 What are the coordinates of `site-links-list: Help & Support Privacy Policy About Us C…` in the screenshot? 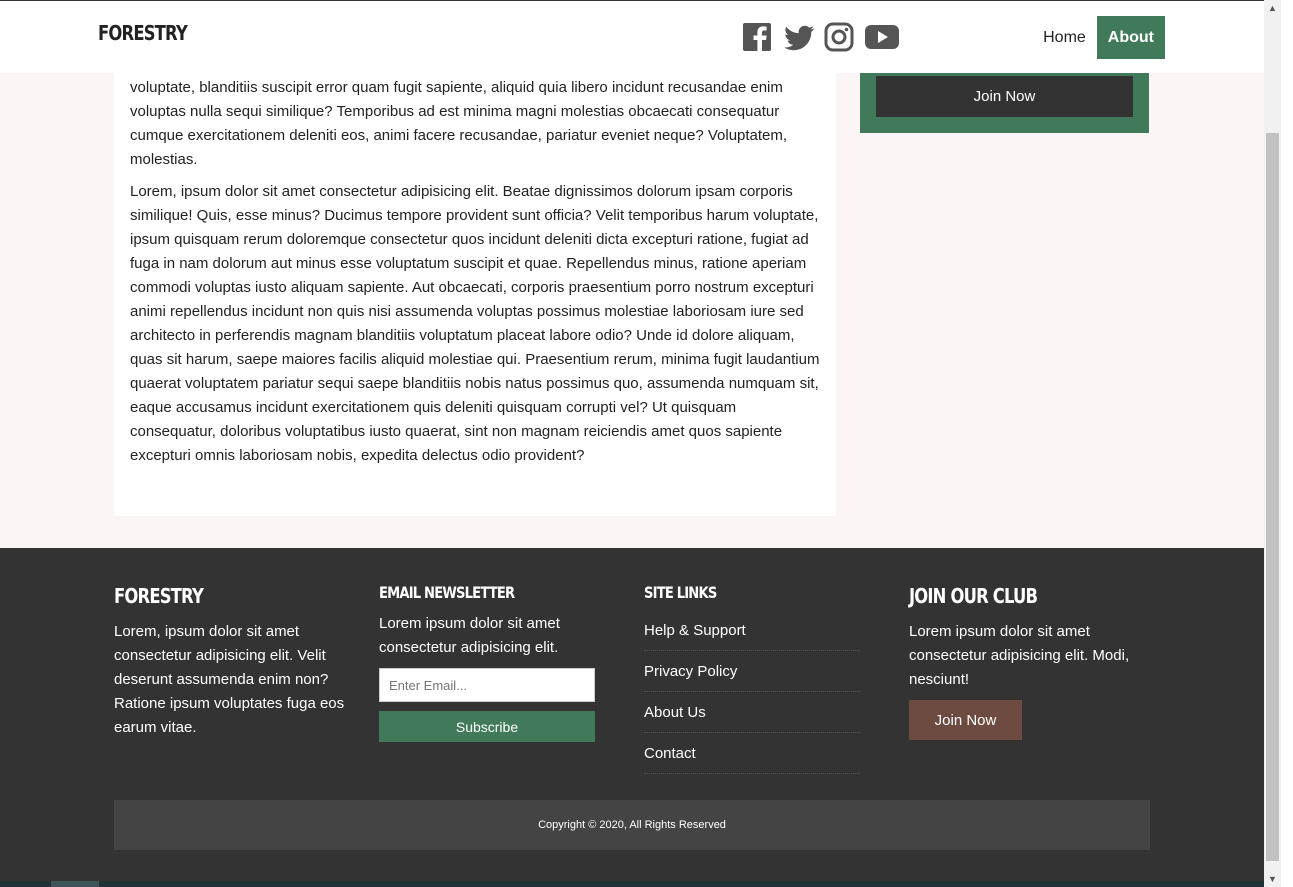 It's located at (752, 692).